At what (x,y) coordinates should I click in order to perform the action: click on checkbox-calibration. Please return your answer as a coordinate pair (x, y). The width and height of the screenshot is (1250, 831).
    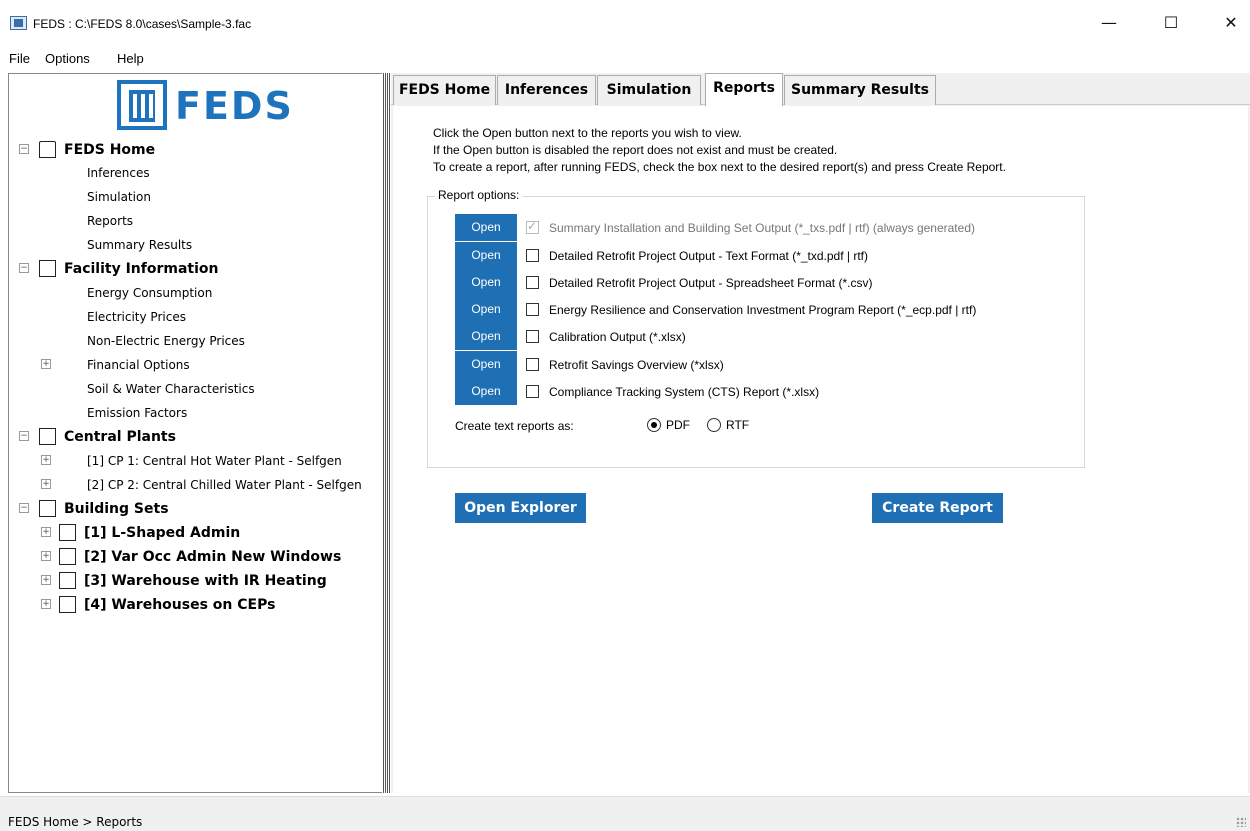
    Looking at the image, I should click on (532, 336).